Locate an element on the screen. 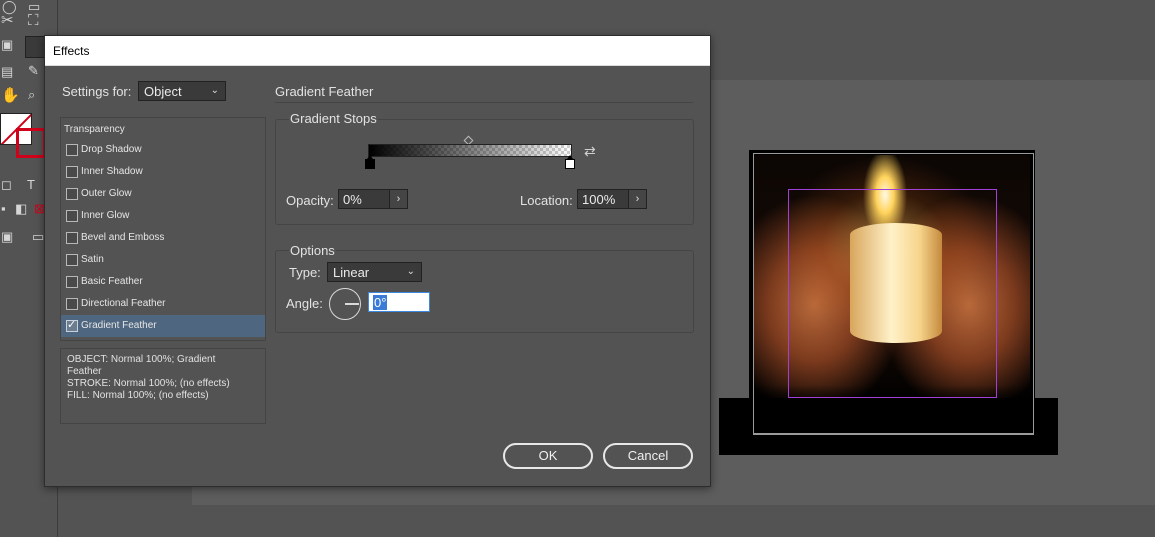  effects-list-header: Transparency is located at coordinates (94, 129).